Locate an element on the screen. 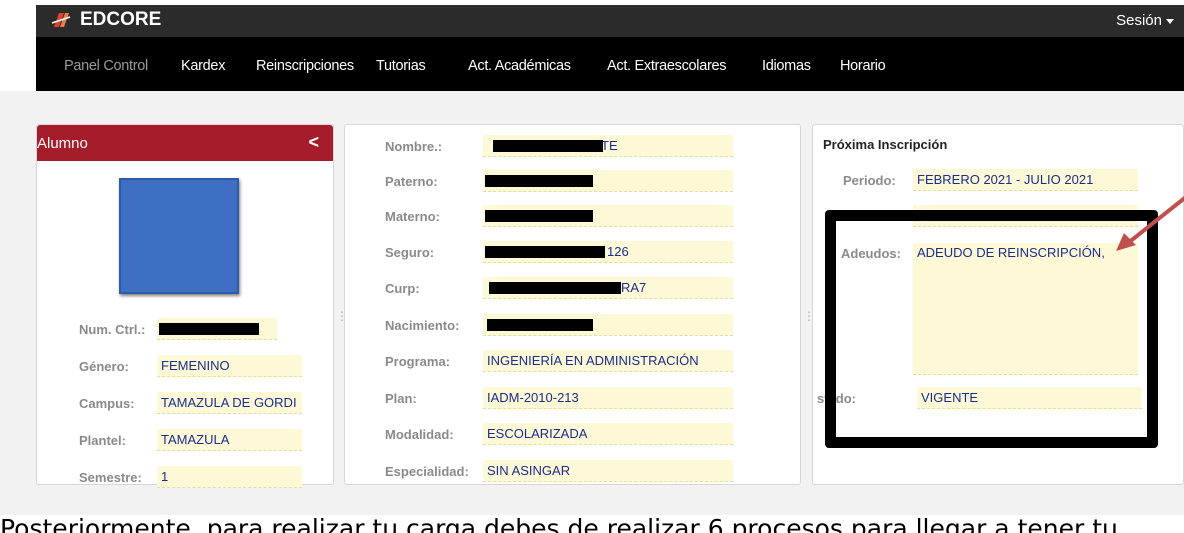 This screenshot has height=533, width=1184. nav-reinscripciones: Reinscripciones is located at coordinates (305, 66).